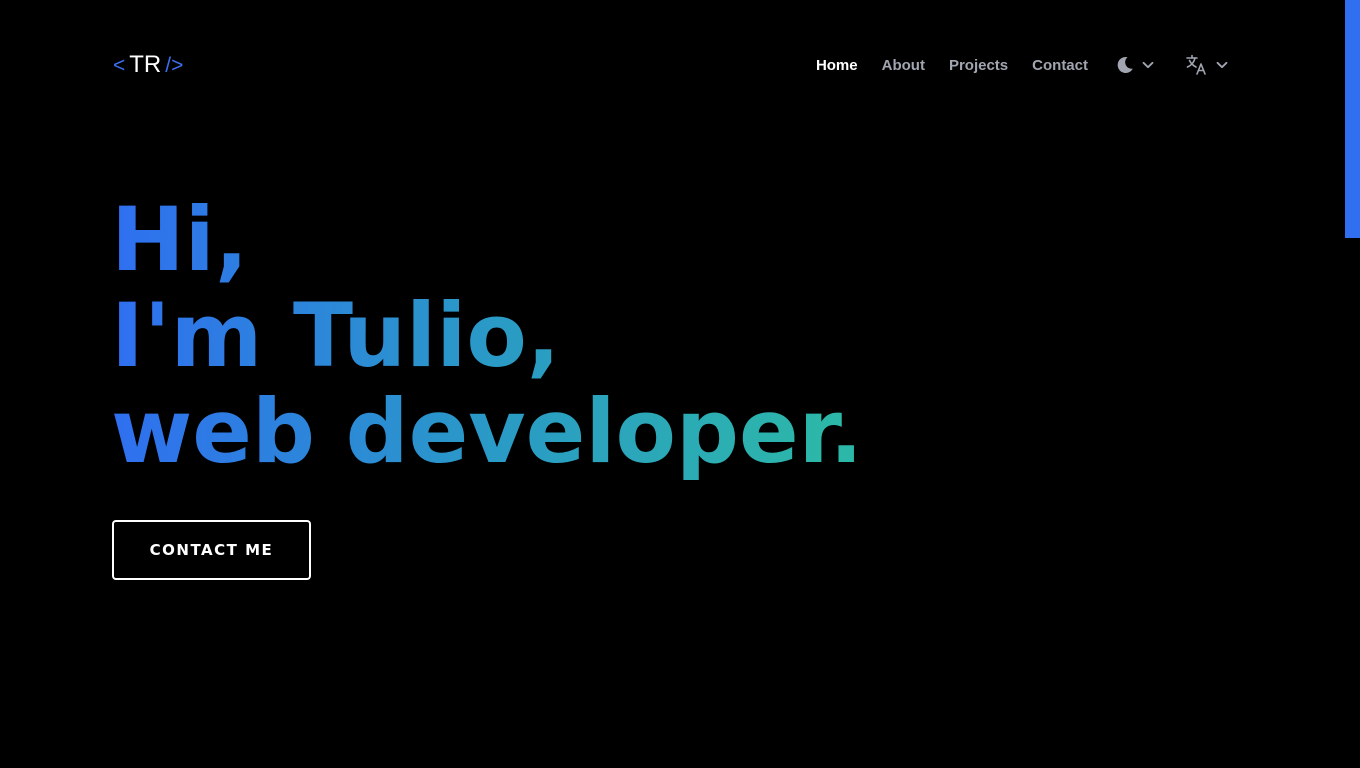 The height and width of the screenshot is (768, 1360). I want to click on nav-about: About, so click(903, 65).